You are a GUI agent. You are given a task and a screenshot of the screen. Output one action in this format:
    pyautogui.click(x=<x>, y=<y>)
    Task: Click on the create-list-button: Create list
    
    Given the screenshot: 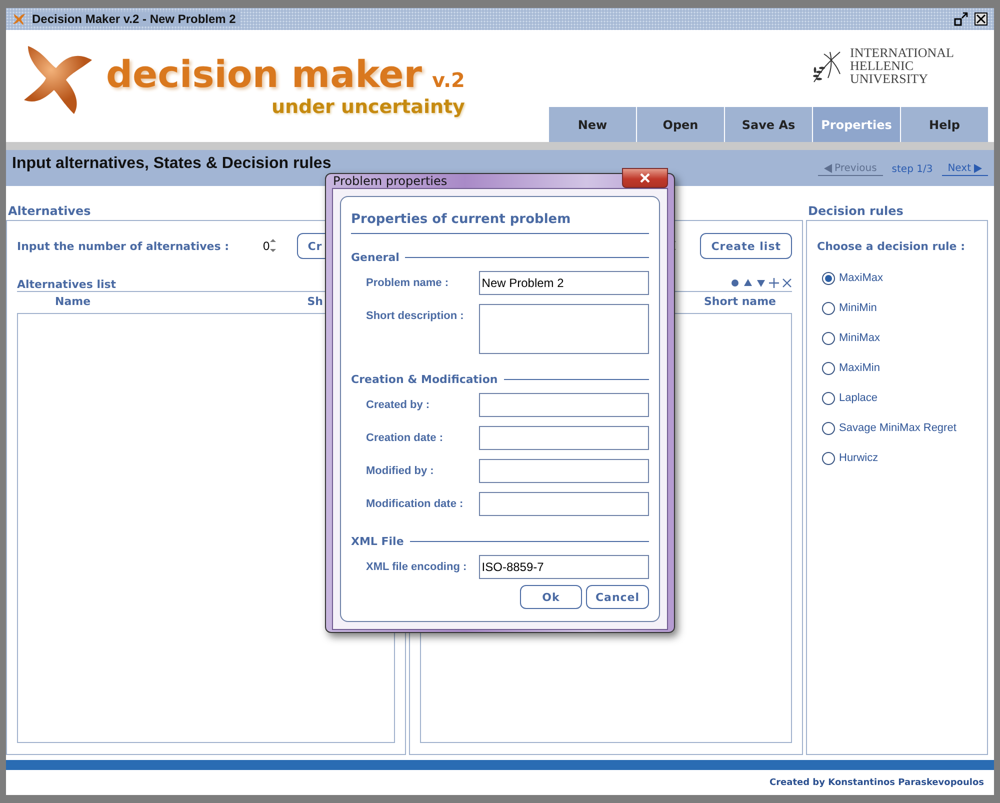 What is the action you would take?
    pyautogui.click(x=746, y=246)
    